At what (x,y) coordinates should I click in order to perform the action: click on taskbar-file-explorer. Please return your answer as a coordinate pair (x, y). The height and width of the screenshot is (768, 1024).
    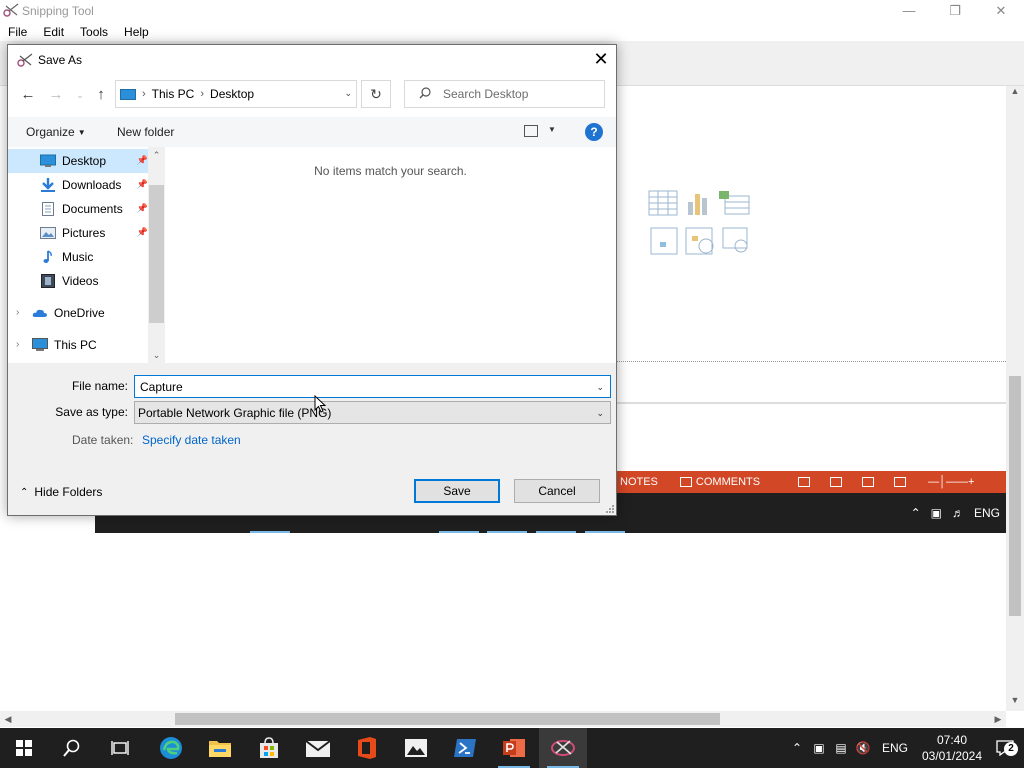
    Looking at the image, I should click on (220, 748).